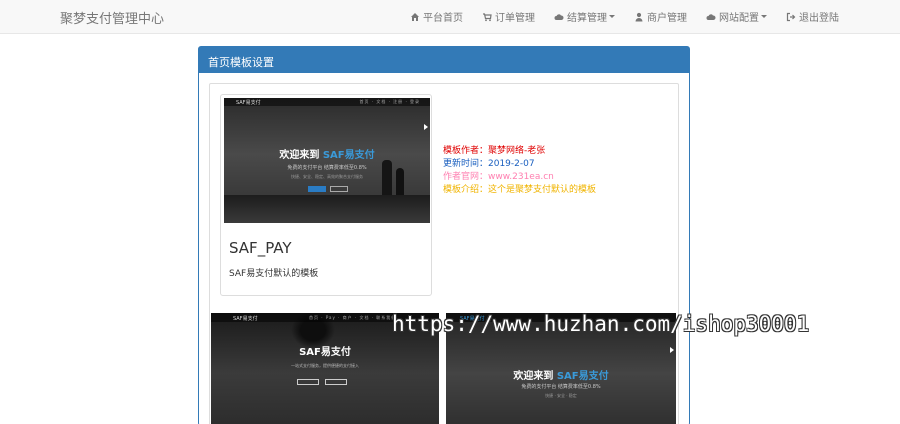 The image size is (900, 424). I want to click on template-site: 作者官网：www.231ea.cn, so click(519, 177).